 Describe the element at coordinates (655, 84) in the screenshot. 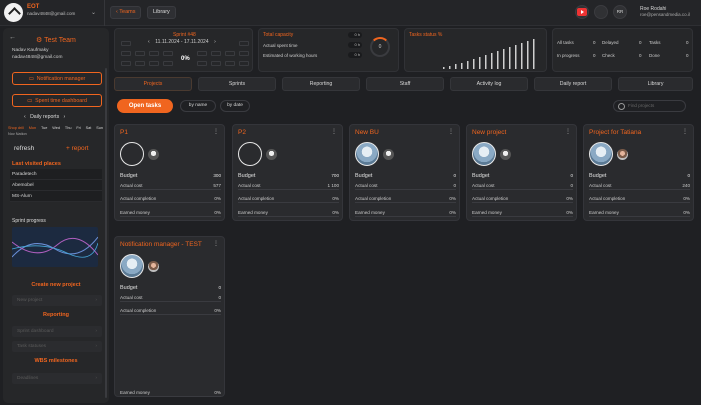

I see `tab-library: Library` at that location.